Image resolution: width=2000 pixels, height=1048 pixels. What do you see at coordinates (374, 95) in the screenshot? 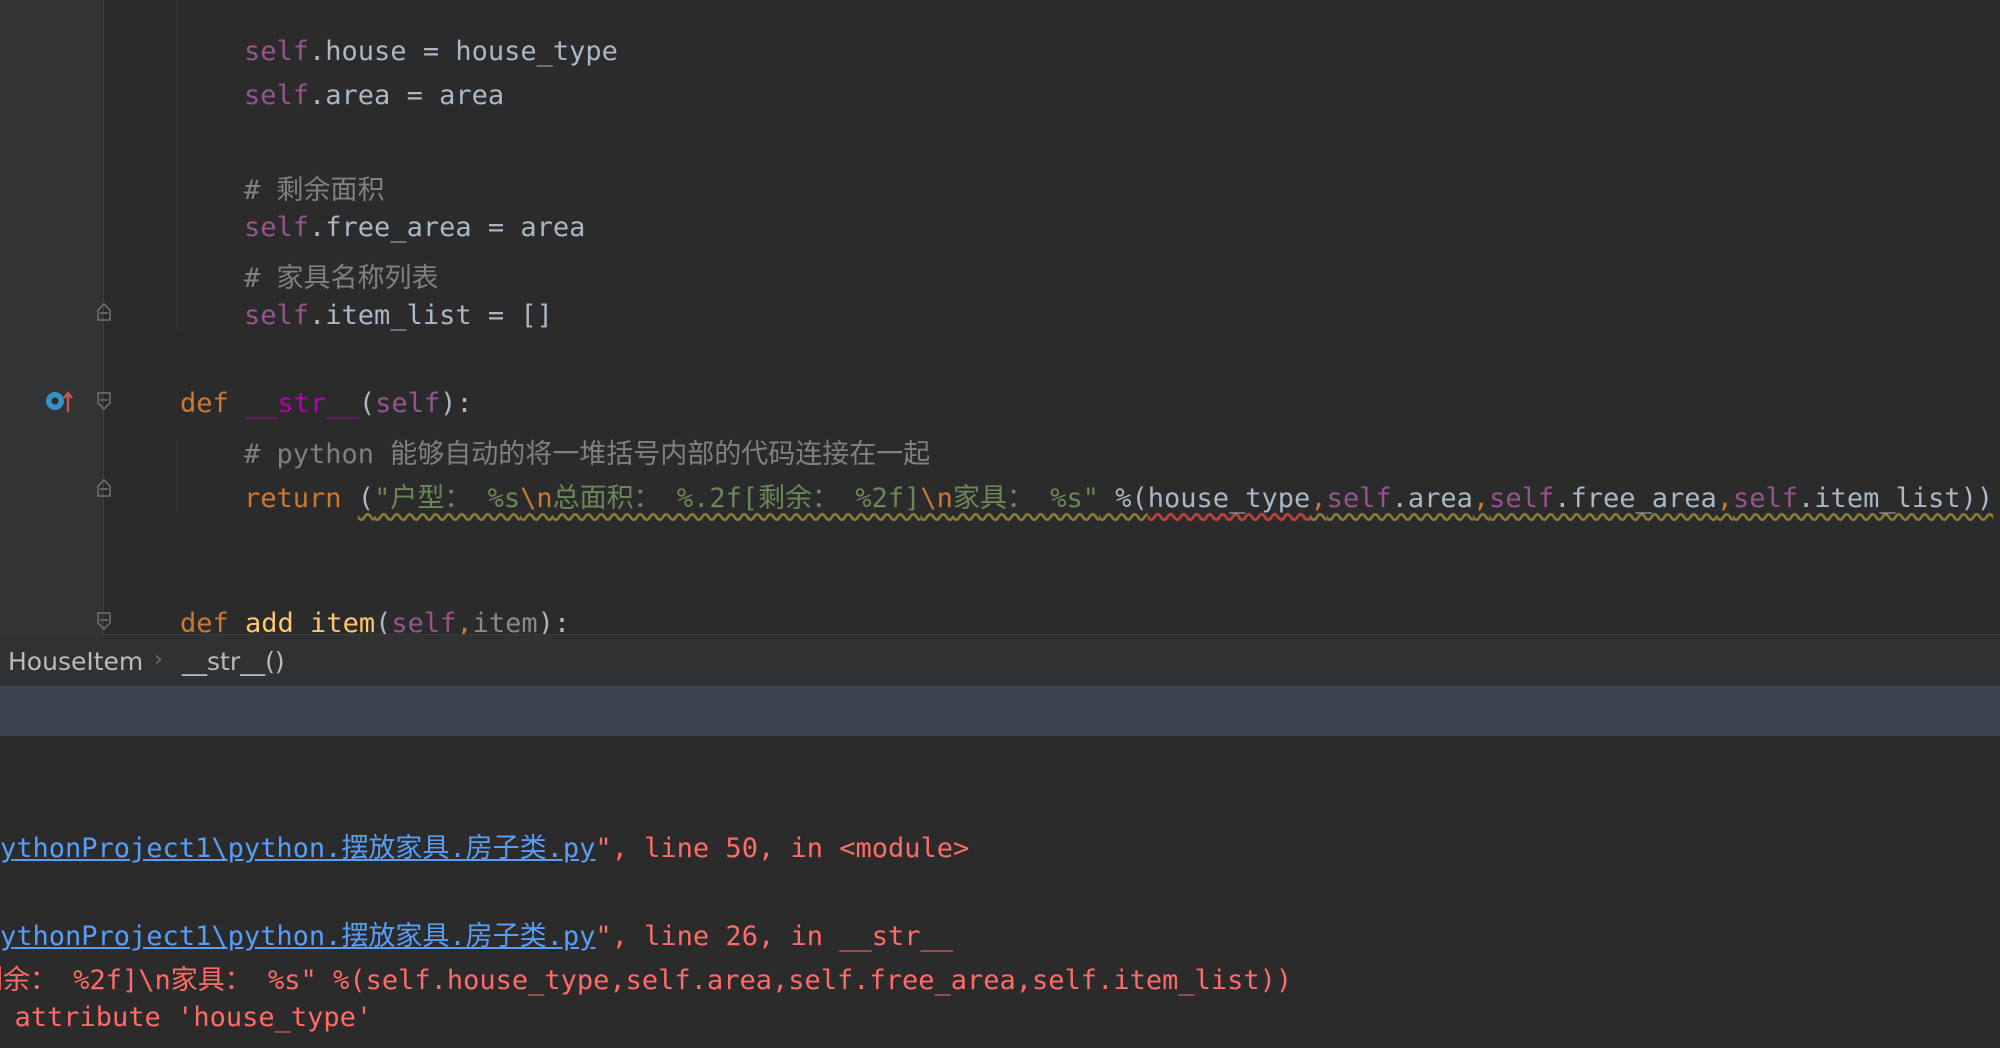
I see `code-line: 17 self.area = area` at bounding box center [374, 95].